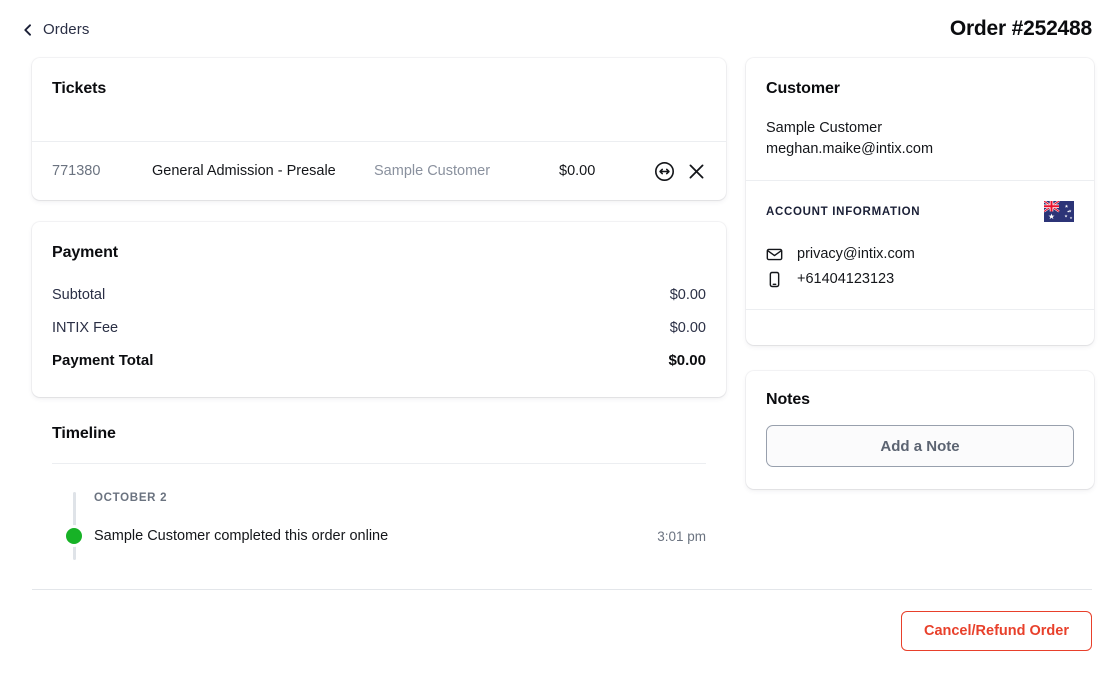 The width and height of the screenshot is (1120, 683). What do you see at coordinates (562, 589) in the screenshot?
I see `footer-divider` at bounding box center [562, 589].